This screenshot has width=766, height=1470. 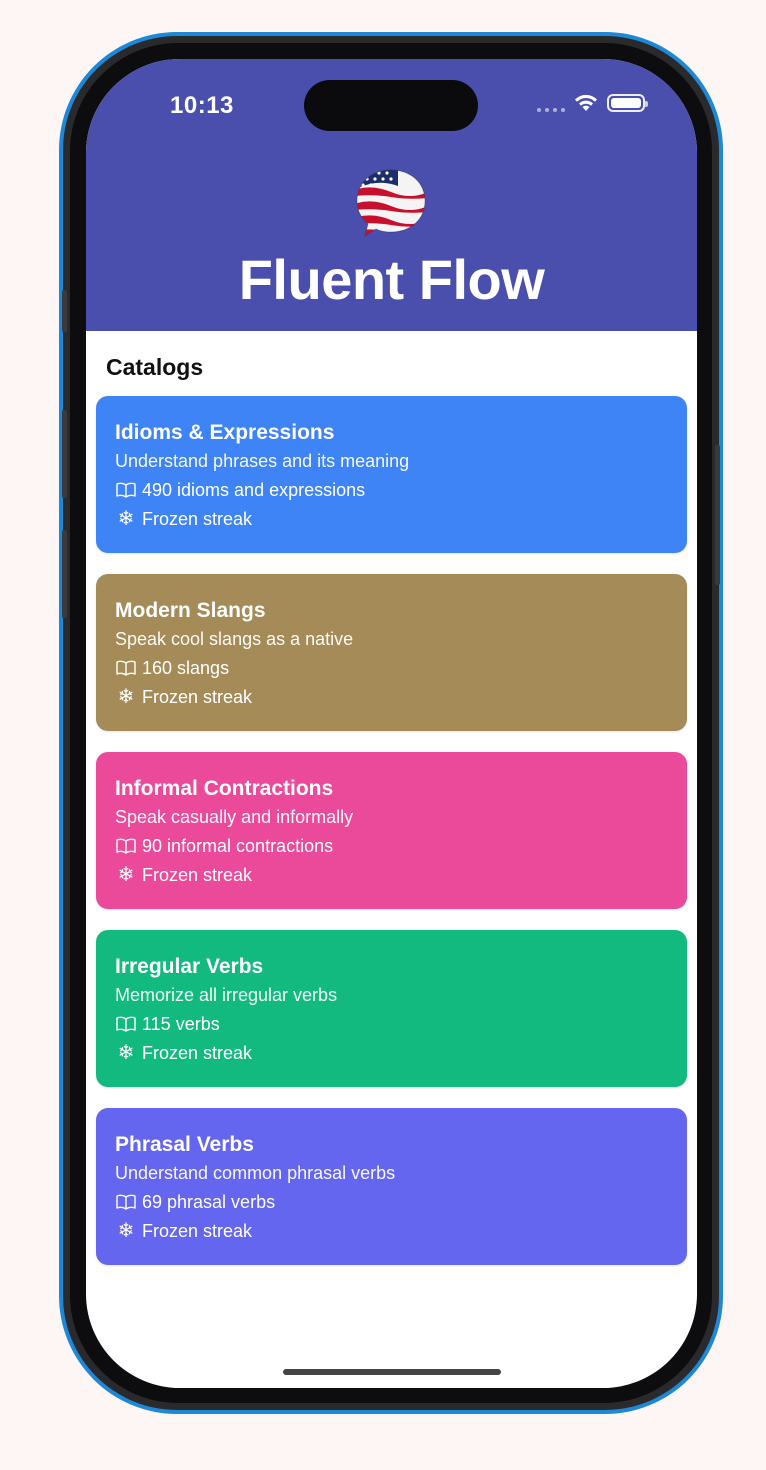 I want to click on catalog-card-count: 69 phrasal verbs, so click(x=209, y=1202).